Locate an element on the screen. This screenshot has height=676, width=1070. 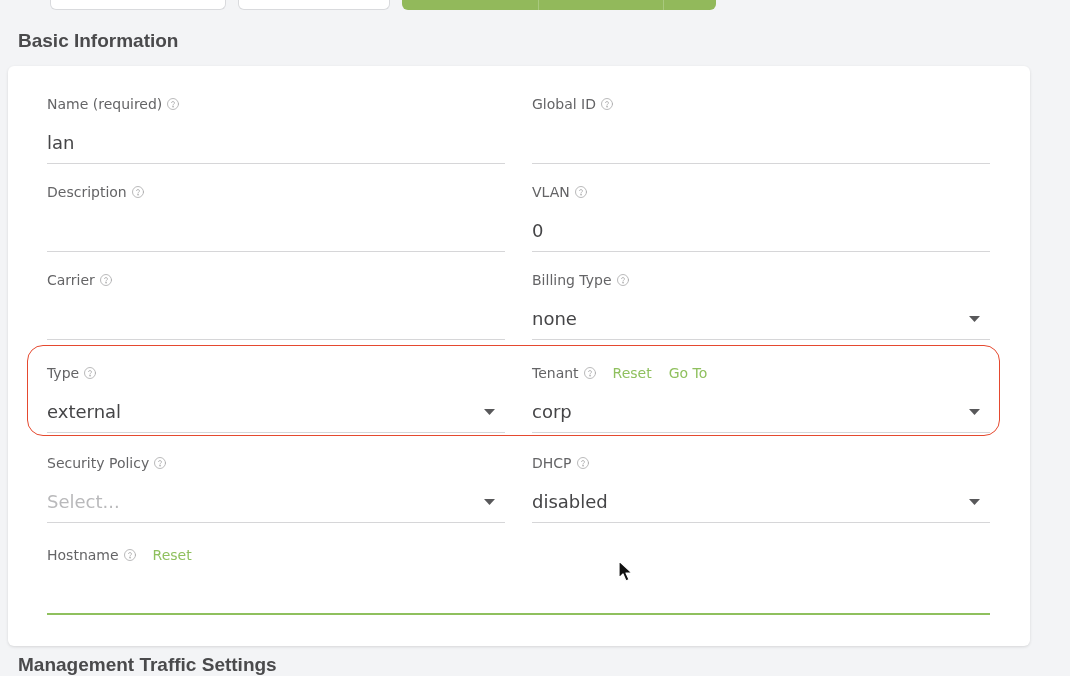
dropdown-field: disabled is located at coordinates (761, 502).